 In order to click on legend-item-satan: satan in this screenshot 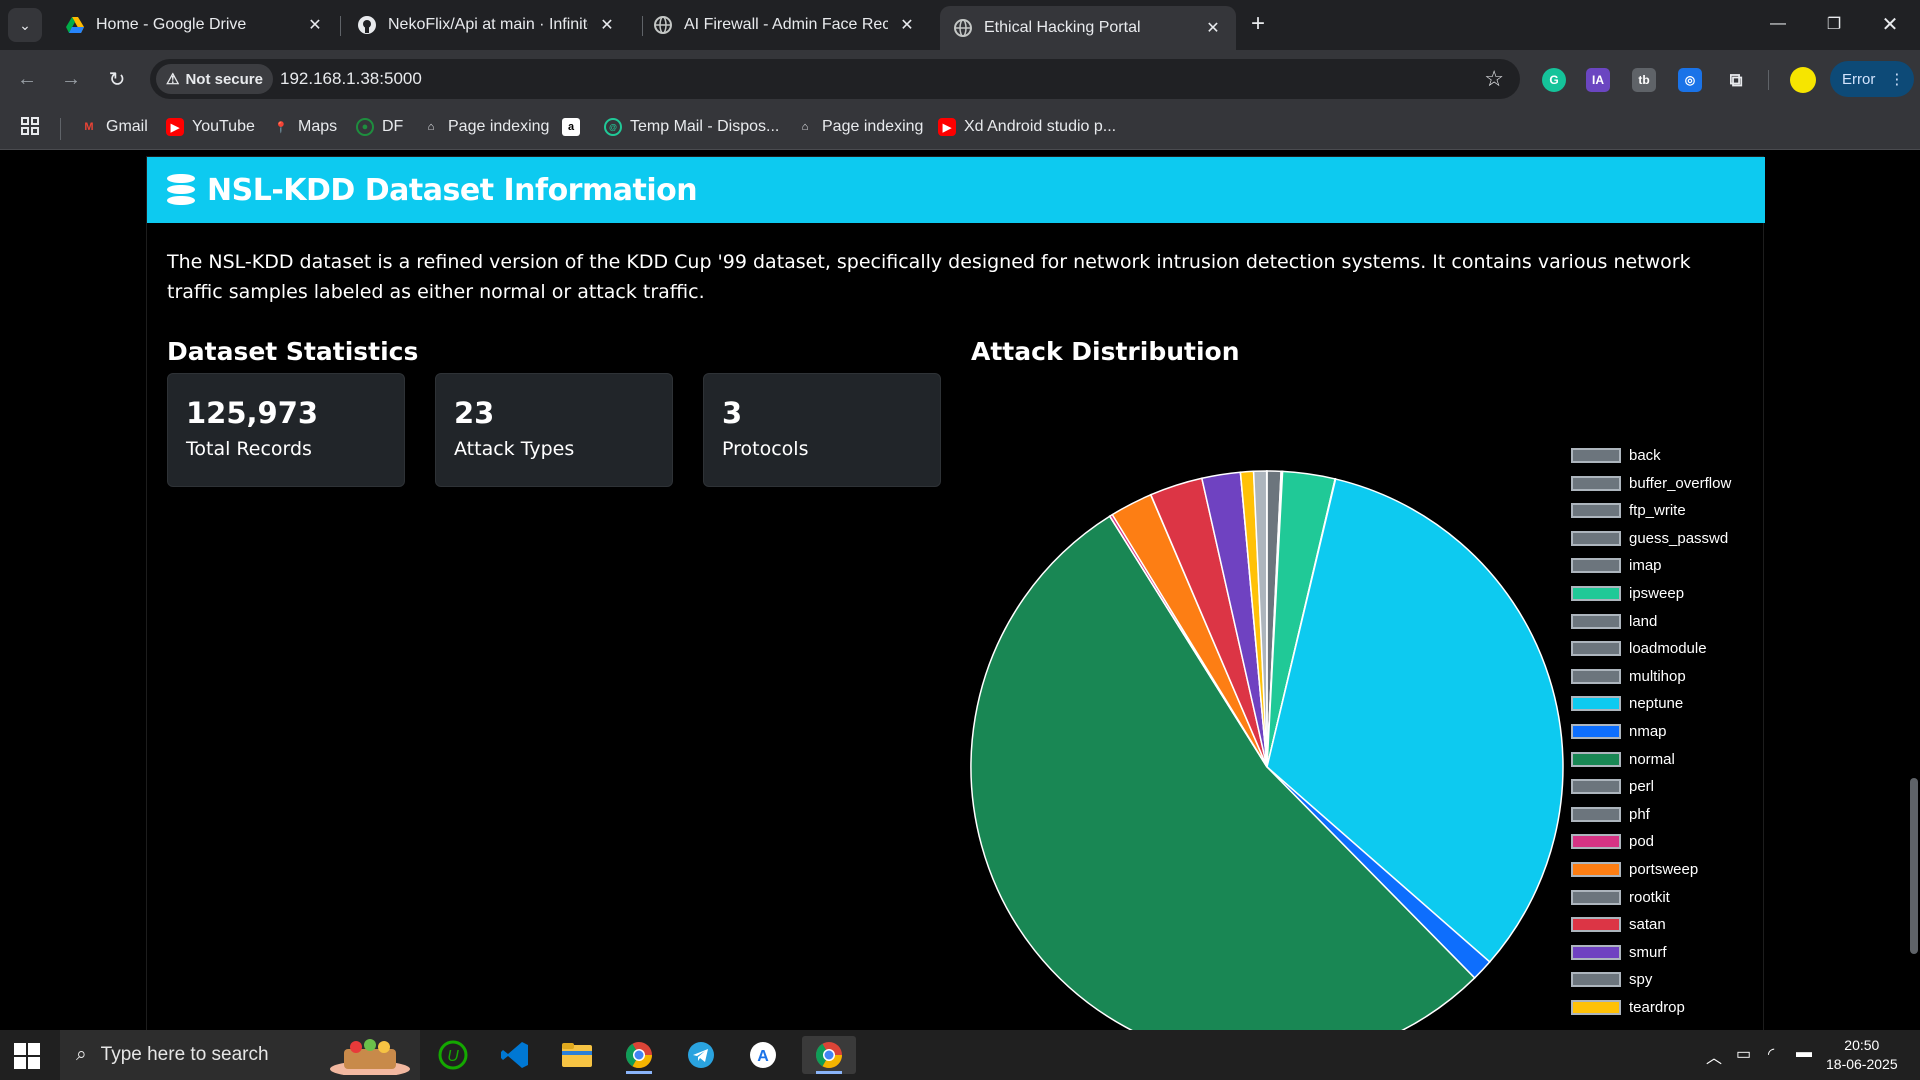, I will do `click(1671, 924)`.